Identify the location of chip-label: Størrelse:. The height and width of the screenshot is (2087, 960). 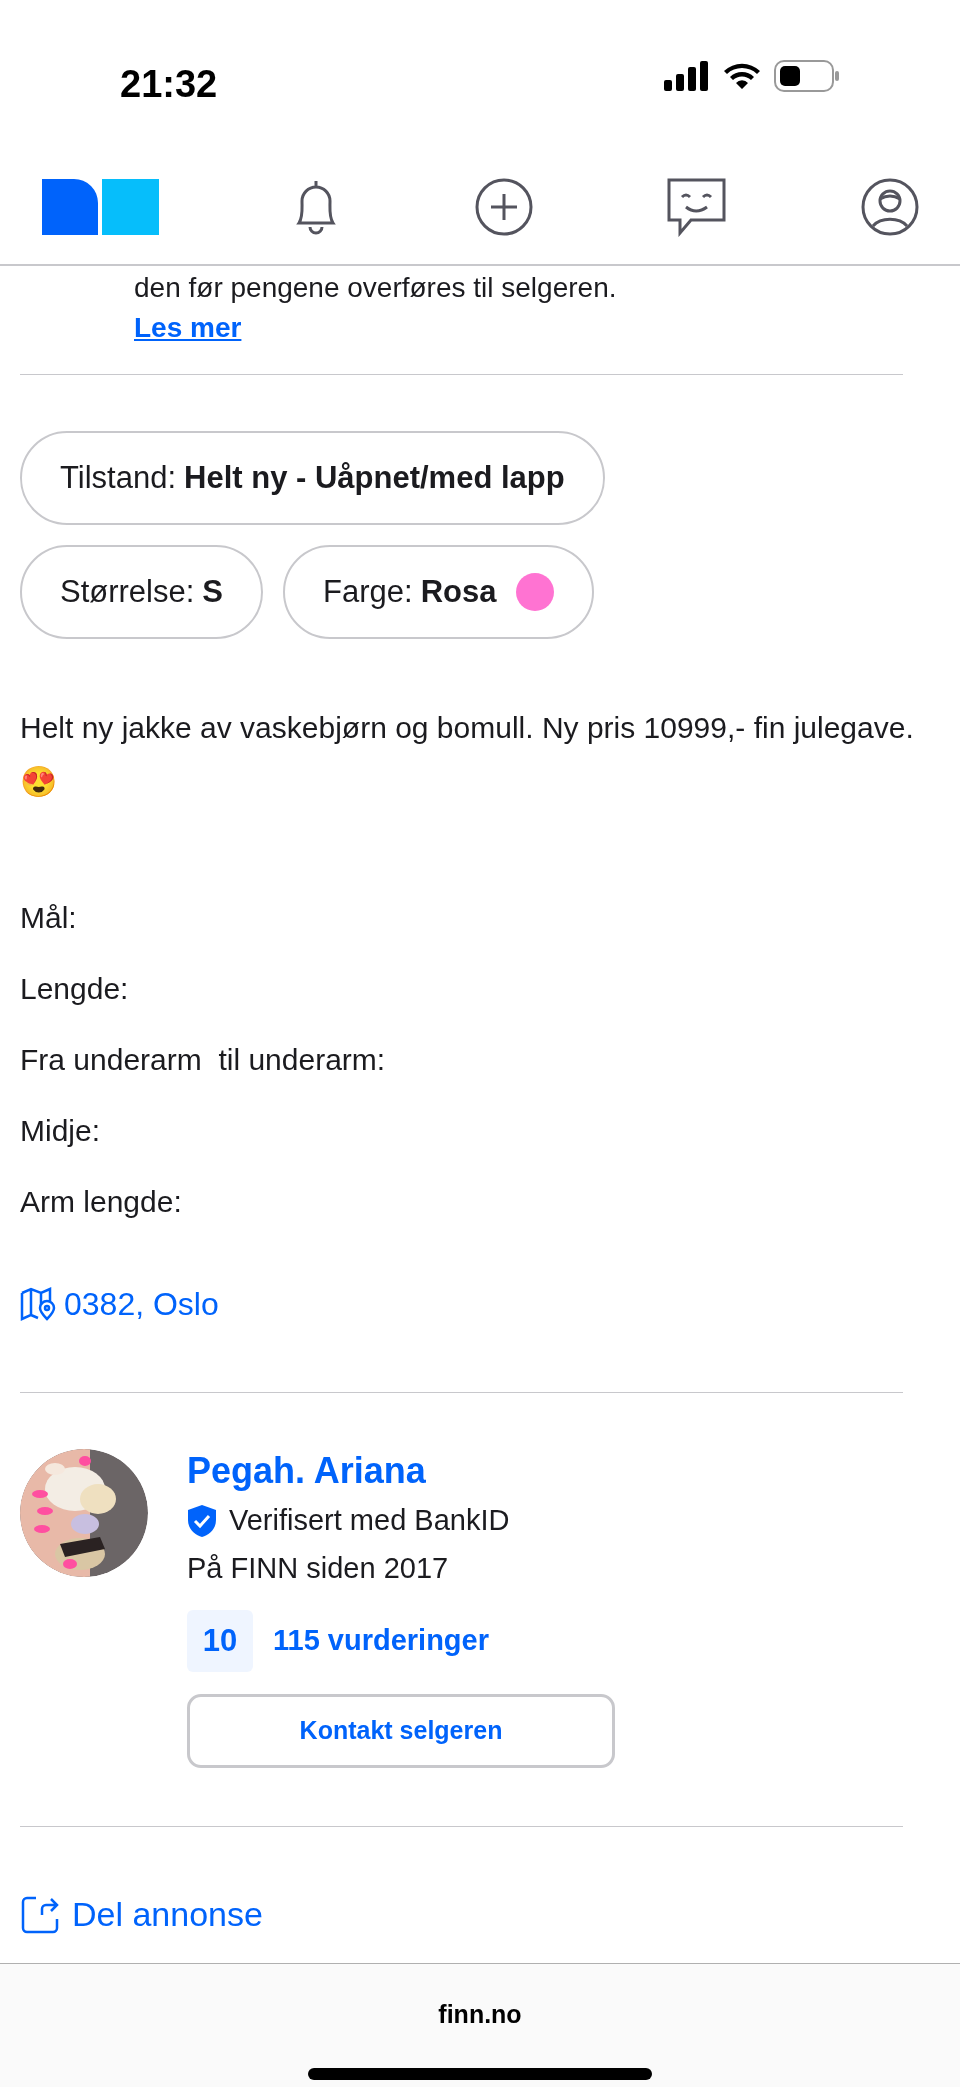
(127, 591).